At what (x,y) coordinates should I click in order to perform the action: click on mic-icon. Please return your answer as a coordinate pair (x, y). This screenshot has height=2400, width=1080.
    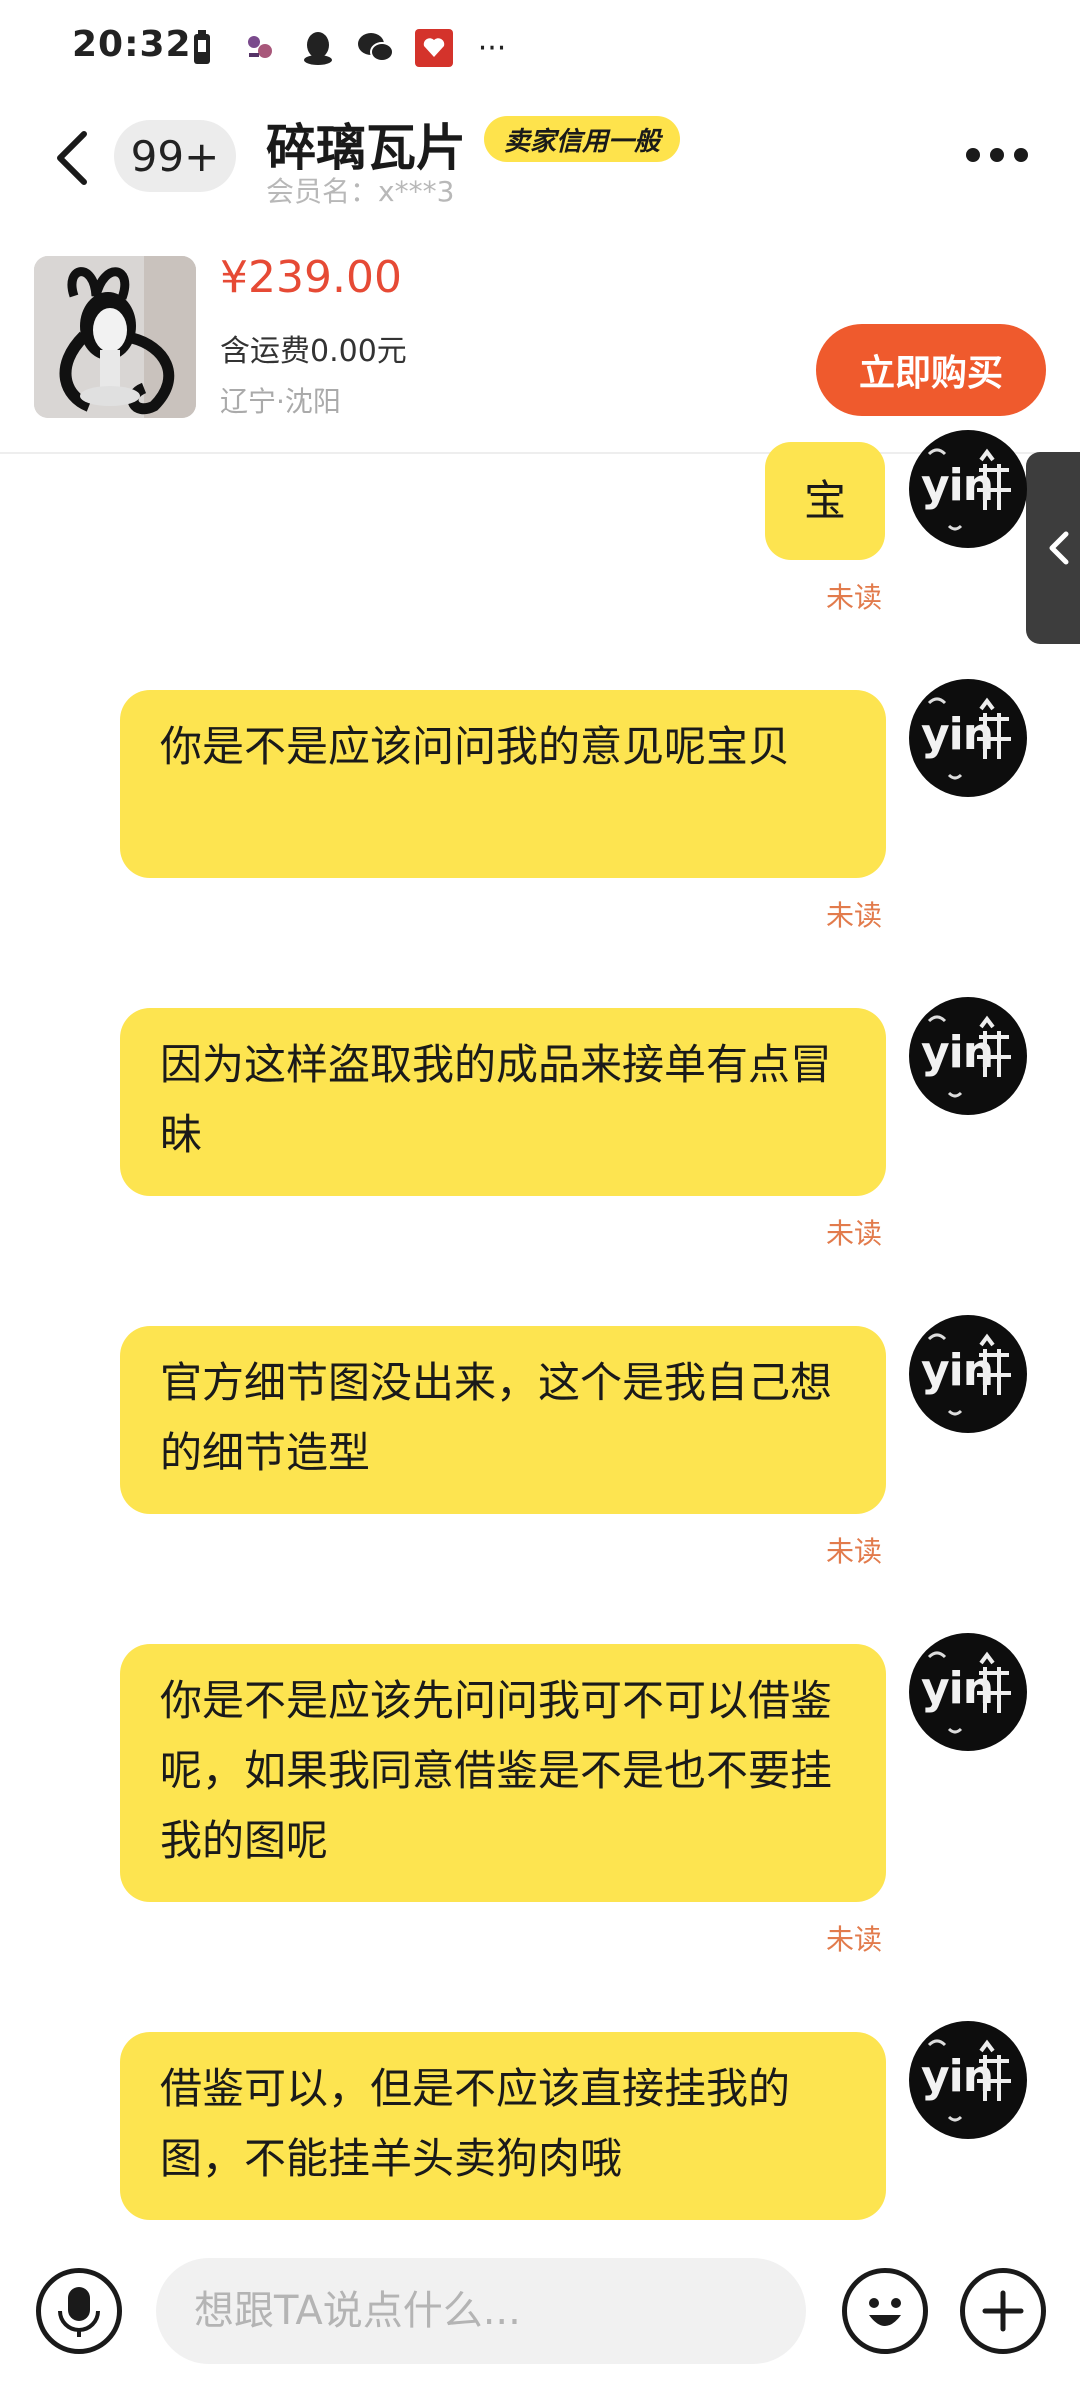
    Looking at the image, I should click on (79, 2312).